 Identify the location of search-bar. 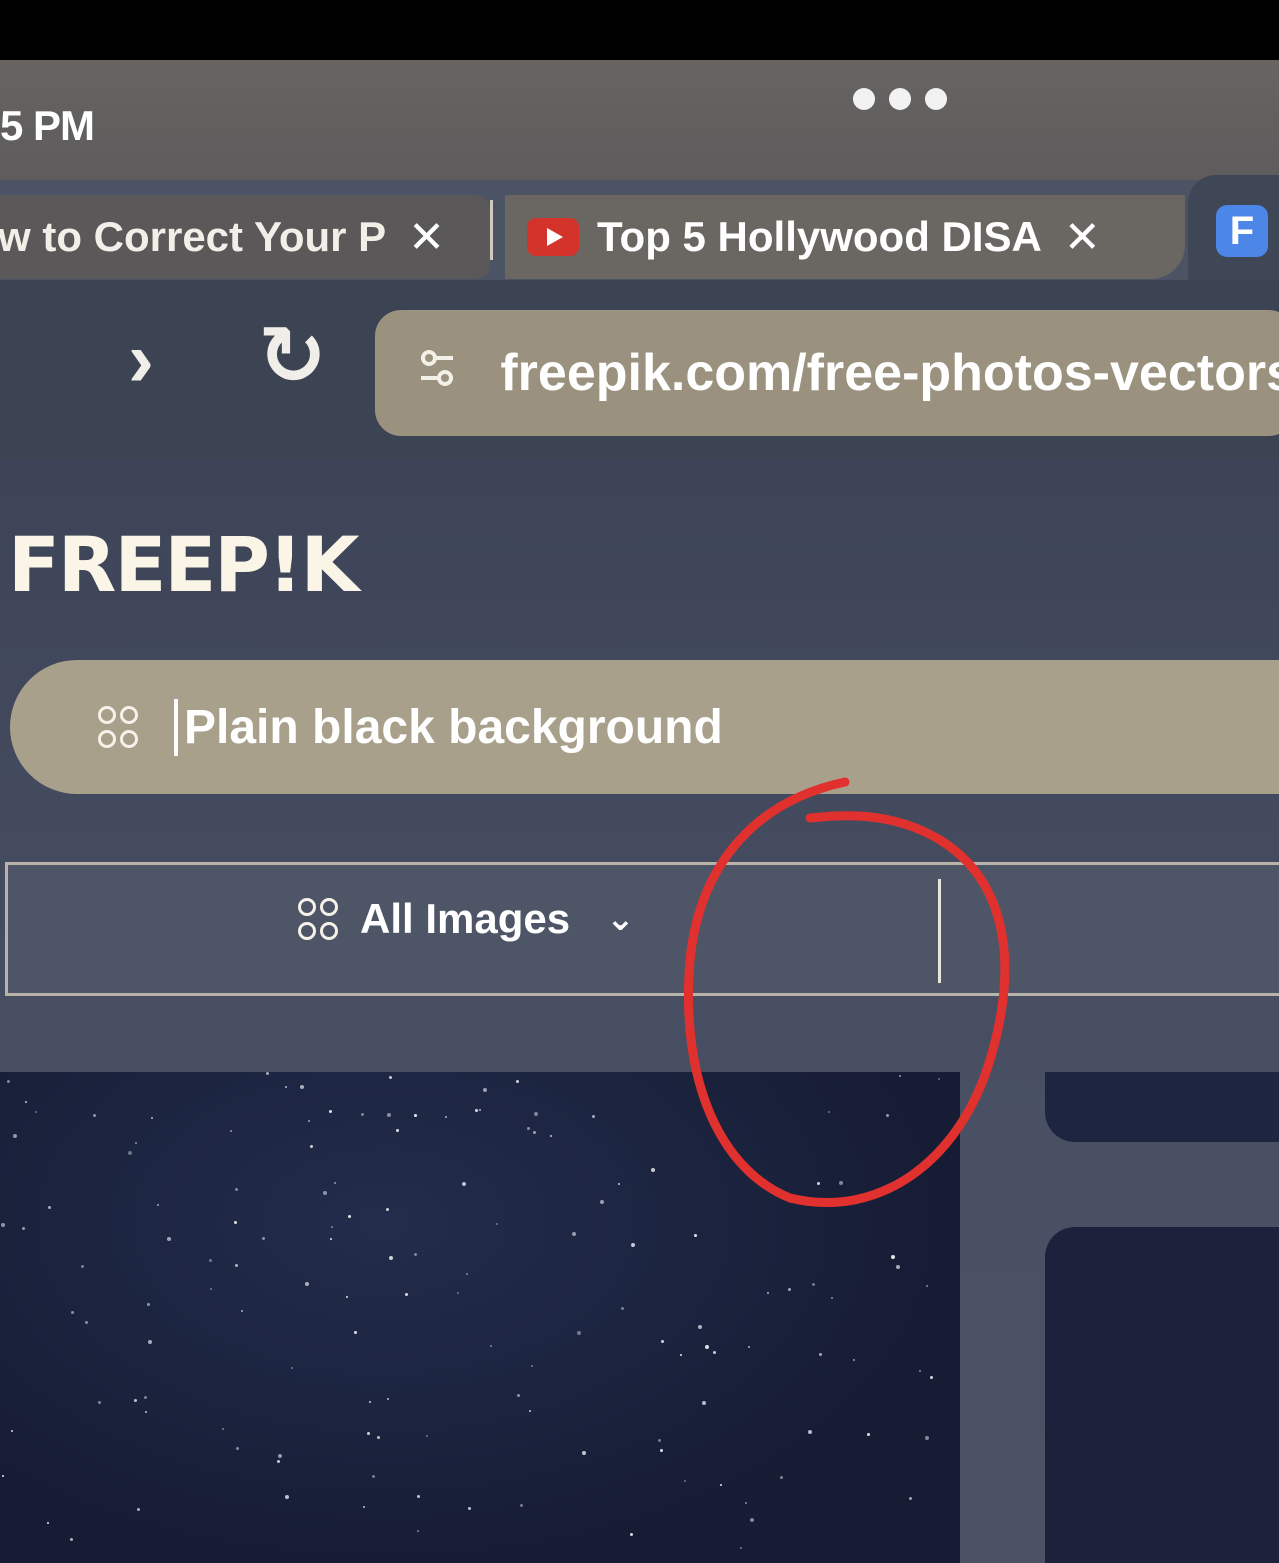
(644, 727).